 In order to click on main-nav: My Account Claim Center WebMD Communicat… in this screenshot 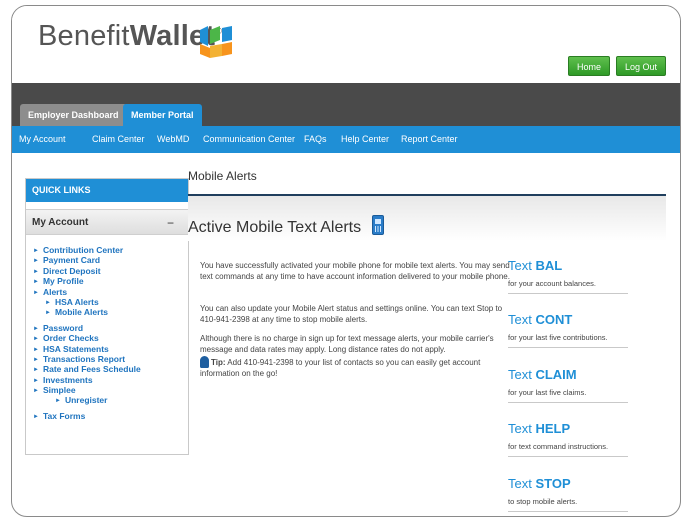, I will do `click(346, 139)`.